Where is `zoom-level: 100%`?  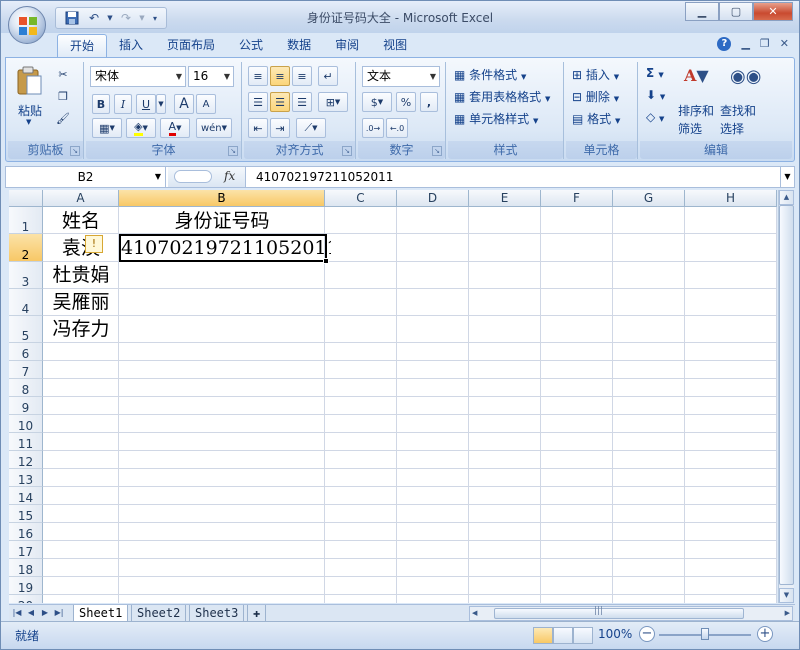
zoom-level: 100% is located at coordinates (615, 634).